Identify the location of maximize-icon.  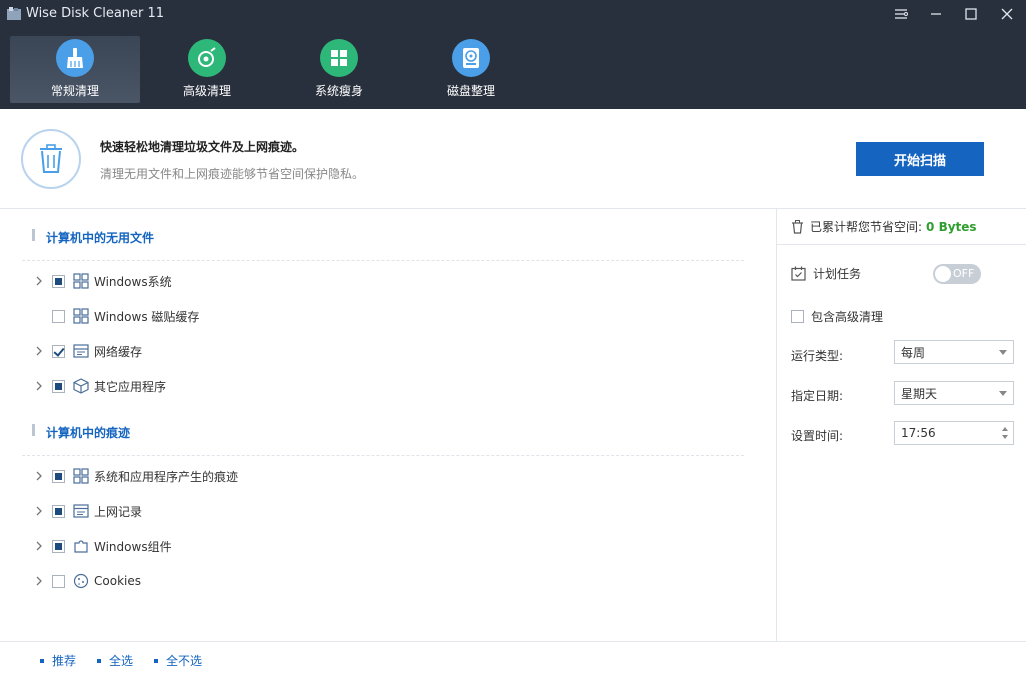
(971, 14).